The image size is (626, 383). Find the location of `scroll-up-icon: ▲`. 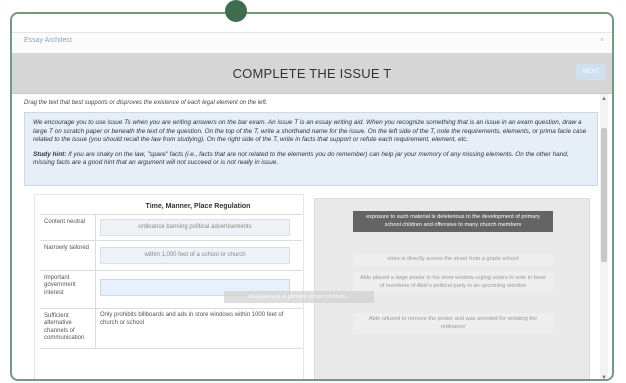

scroll-up-icon: ▲ is located at coordinates (604, 99).